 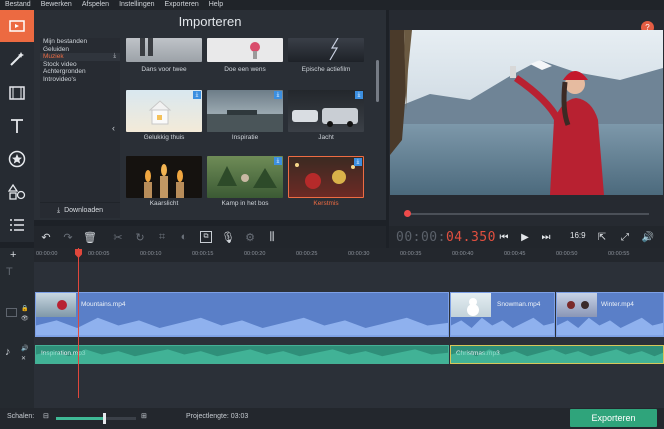 I want to click on seek-knob, so click(x=407, y=213).